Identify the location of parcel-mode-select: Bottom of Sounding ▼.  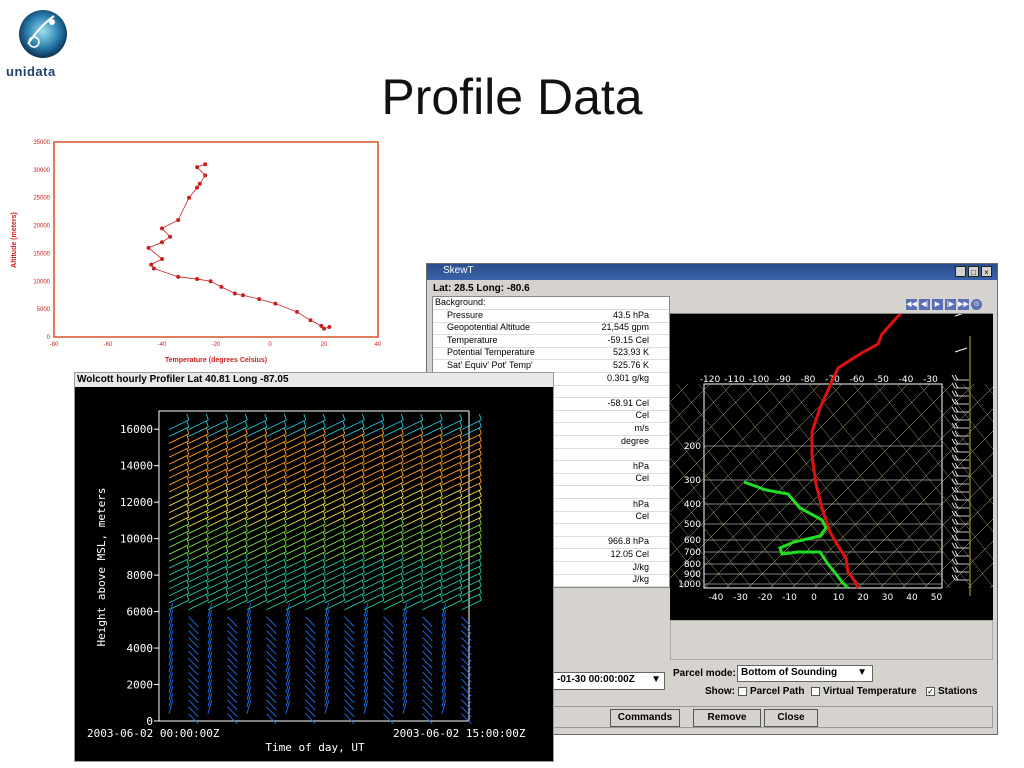
(805, 673).